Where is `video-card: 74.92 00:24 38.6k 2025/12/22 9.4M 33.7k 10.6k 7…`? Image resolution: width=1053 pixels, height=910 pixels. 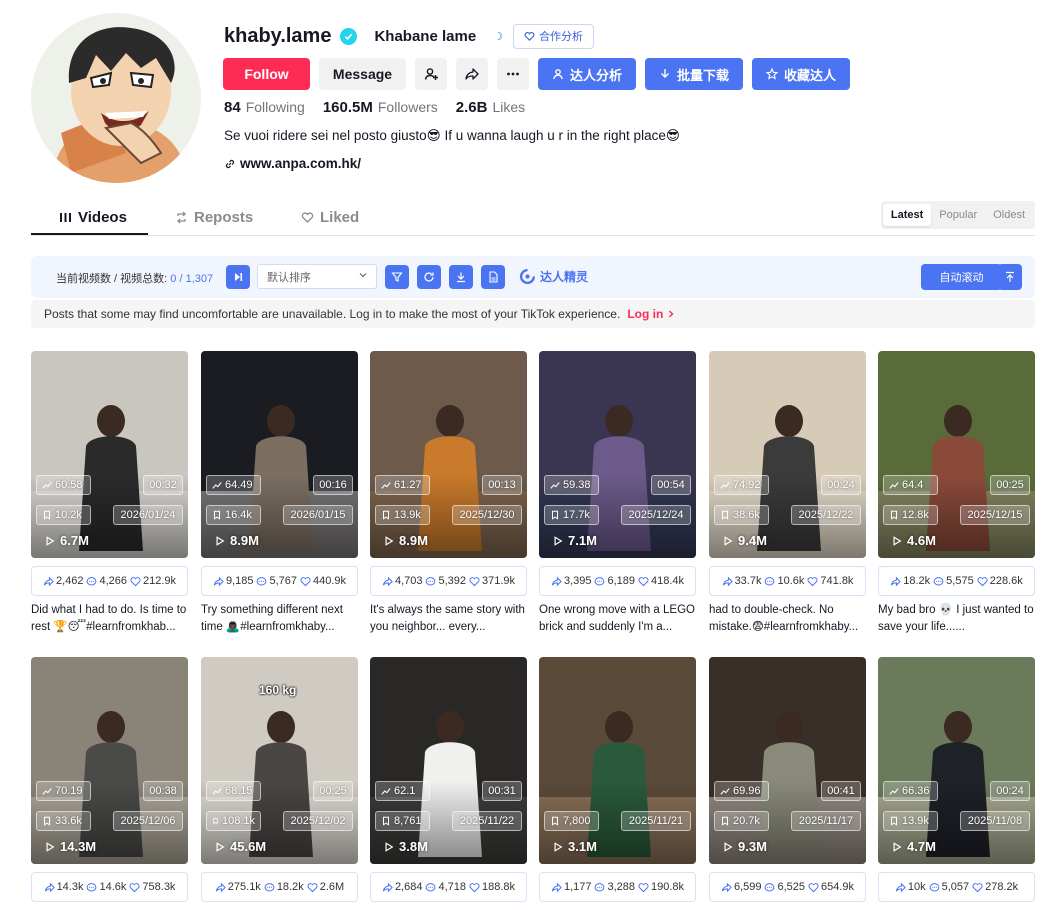
video-card: 74.92 00:24 38.6k 2025/12/22 9.4M 33.7k 10.6k 7… is located at coordinates (787, 493).